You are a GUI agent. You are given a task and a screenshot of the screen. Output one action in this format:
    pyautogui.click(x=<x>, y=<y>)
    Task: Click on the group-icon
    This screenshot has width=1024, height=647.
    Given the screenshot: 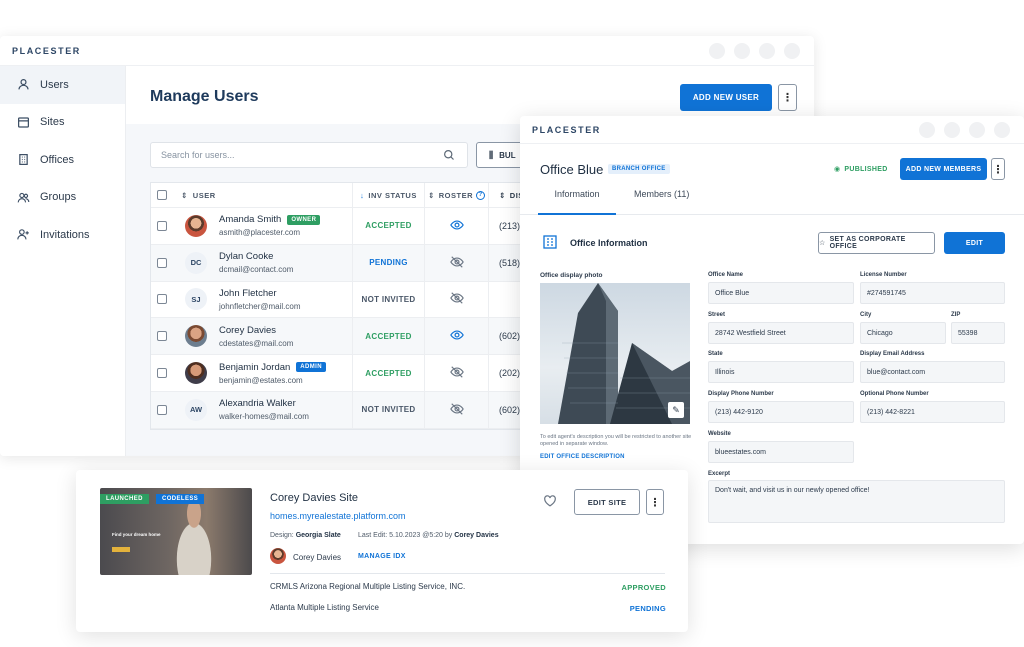 What is the action you would take?
    pyautogui.click(x=23, y=197)
    